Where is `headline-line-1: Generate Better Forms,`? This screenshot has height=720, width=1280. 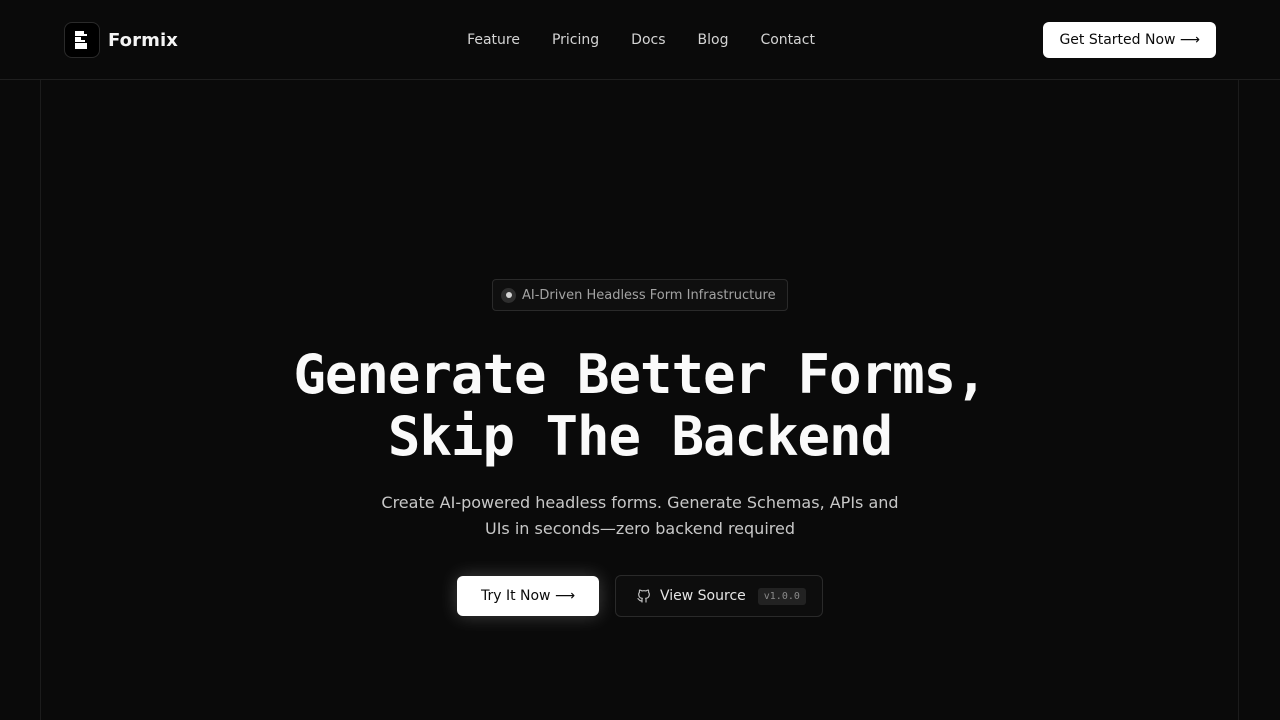 headline-line-1: Generate Better Forms, is located at coordinates (640, 374).